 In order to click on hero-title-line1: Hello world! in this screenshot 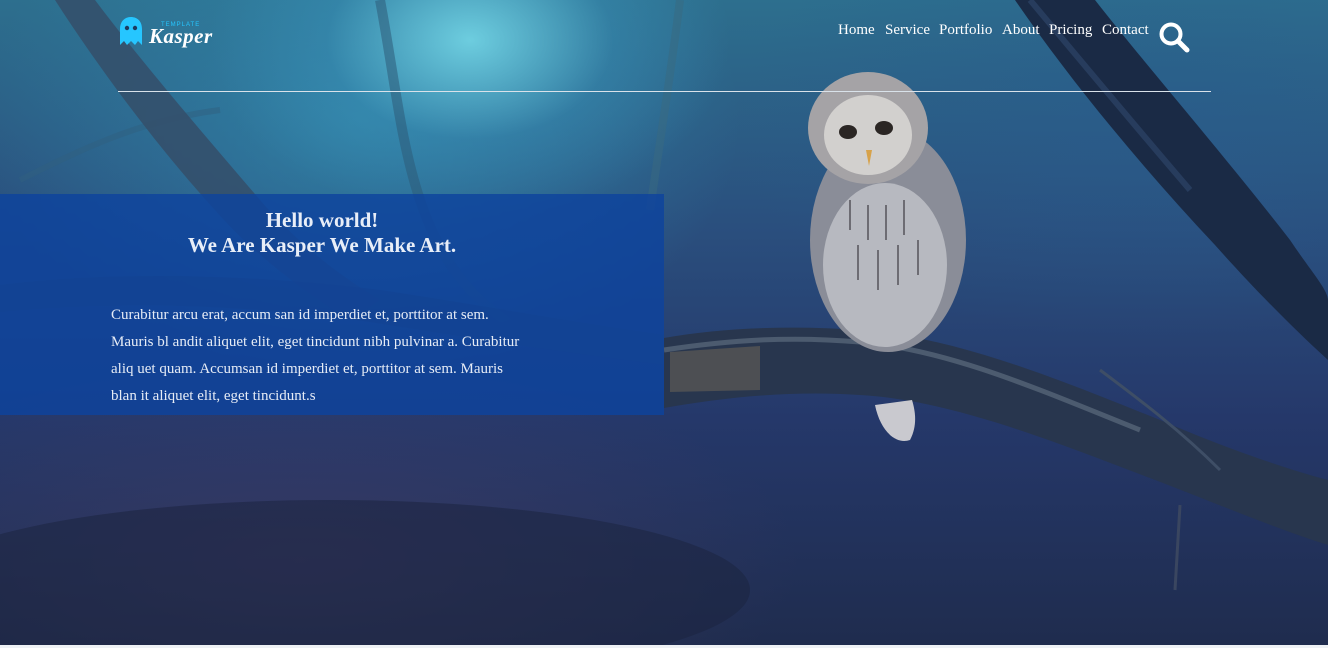, I will do `click(322, 220)`.